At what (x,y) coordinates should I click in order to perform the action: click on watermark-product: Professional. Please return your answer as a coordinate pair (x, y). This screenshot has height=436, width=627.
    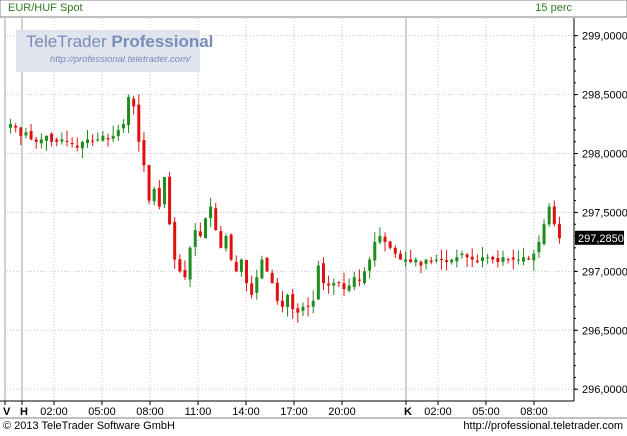
    Looking at the image, I should click on (162, 41).